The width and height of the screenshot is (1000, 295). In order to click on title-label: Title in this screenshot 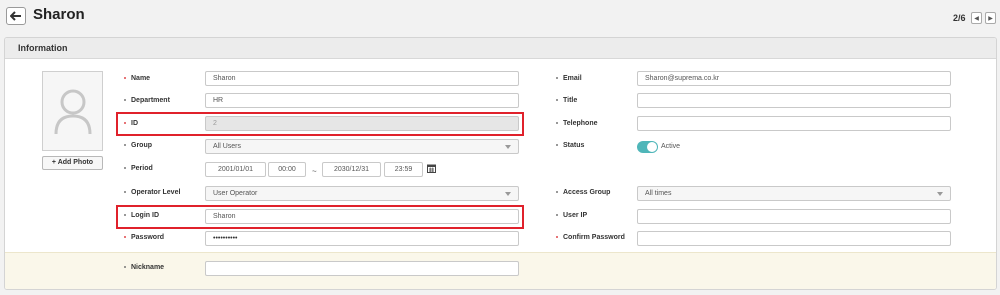, I will do `click(566, 100)`.